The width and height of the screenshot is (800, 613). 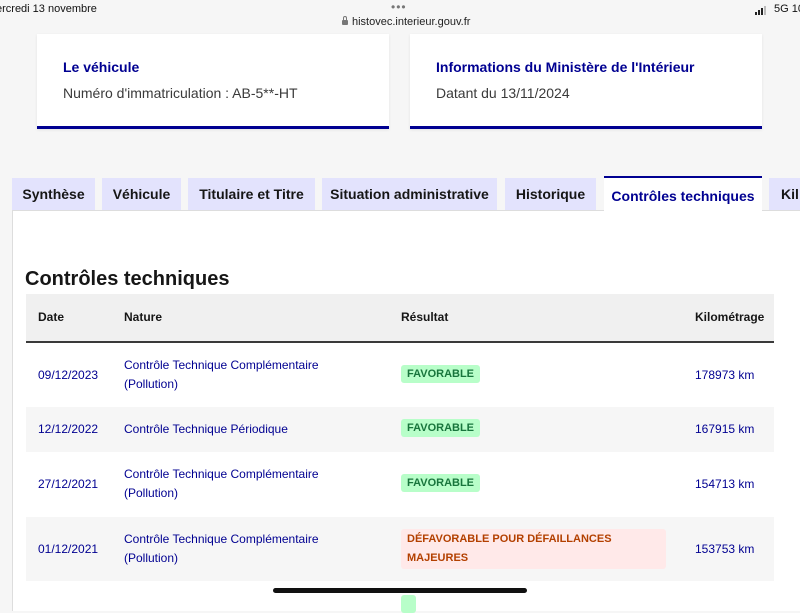 I want to click on battery-label: 10, so click(x=795, y=9).